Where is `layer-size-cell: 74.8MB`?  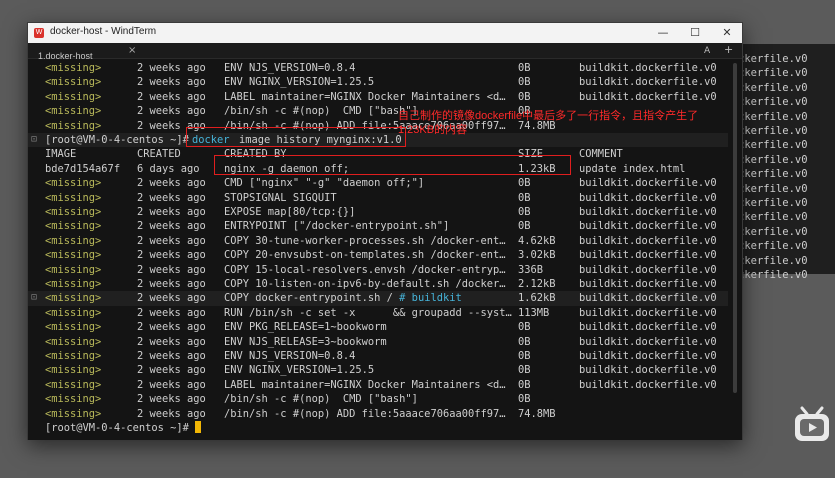 layer-size-cell: 74.8MB is located at coordinates (537, 413).